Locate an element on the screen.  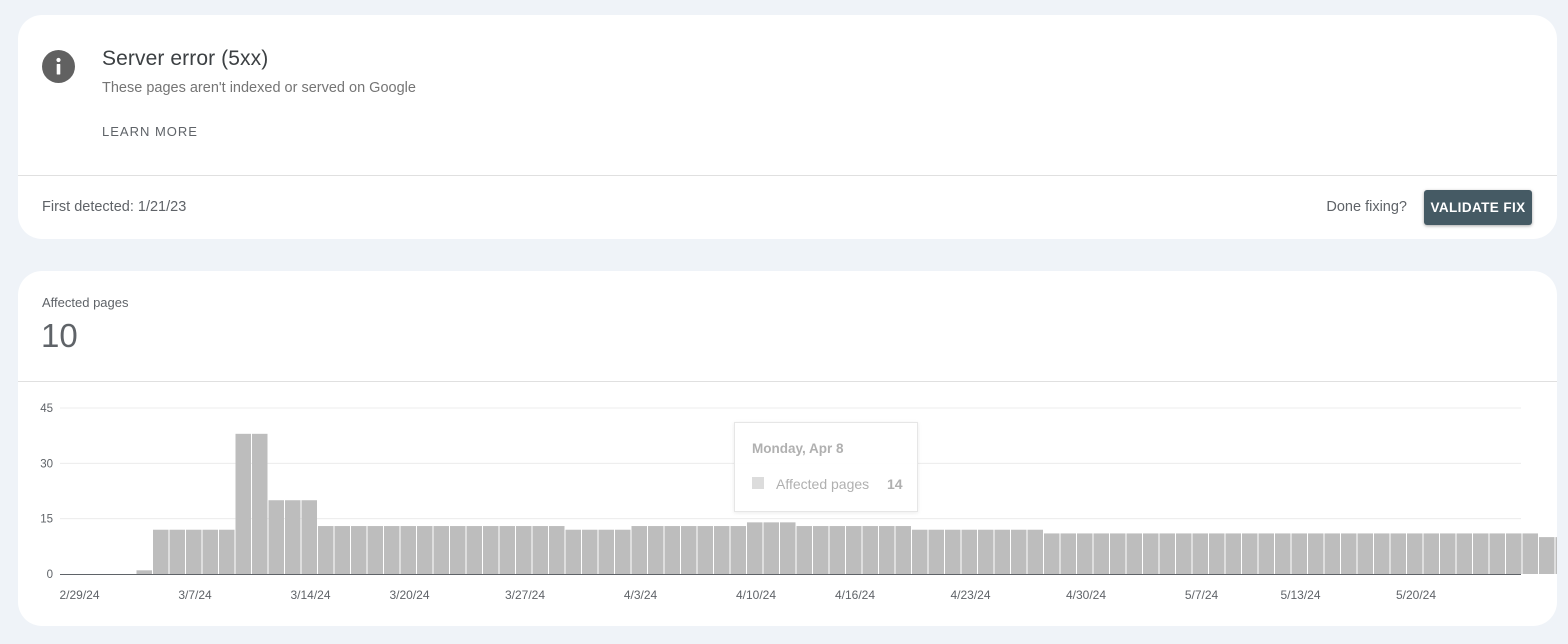
tooltip-legend-swatch is located at coordinates (758, 483).